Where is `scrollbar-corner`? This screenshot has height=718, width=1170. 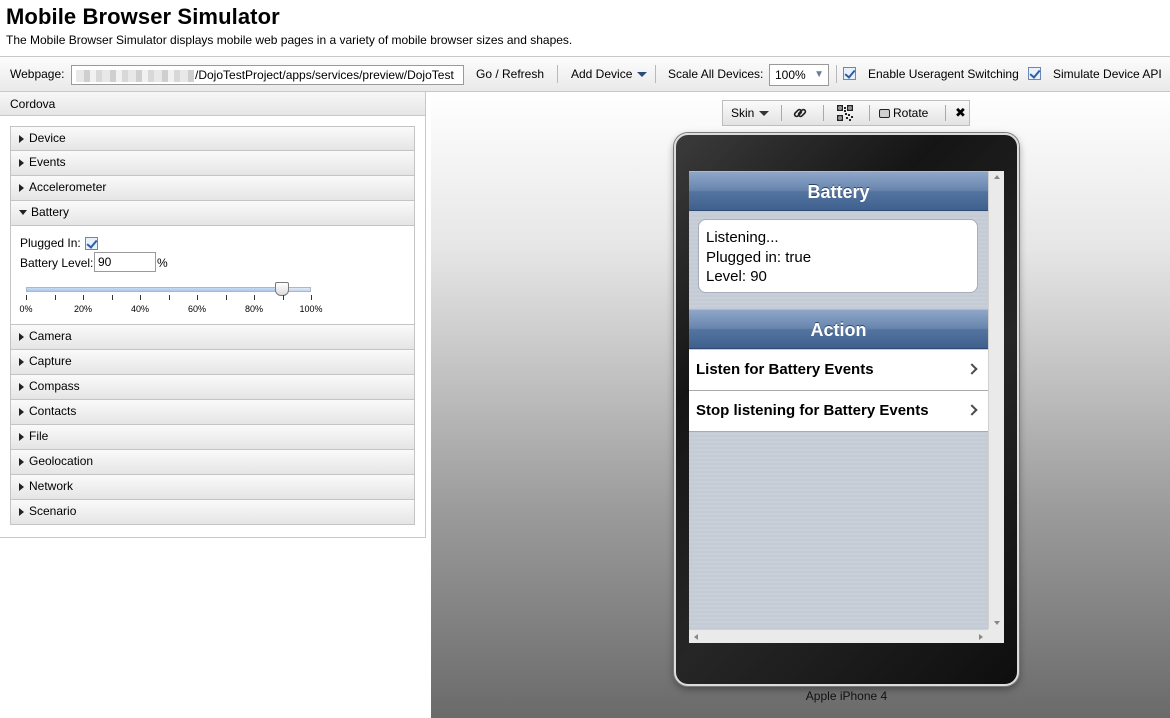 scrollbar-corner is located at coordinates (996, 636).